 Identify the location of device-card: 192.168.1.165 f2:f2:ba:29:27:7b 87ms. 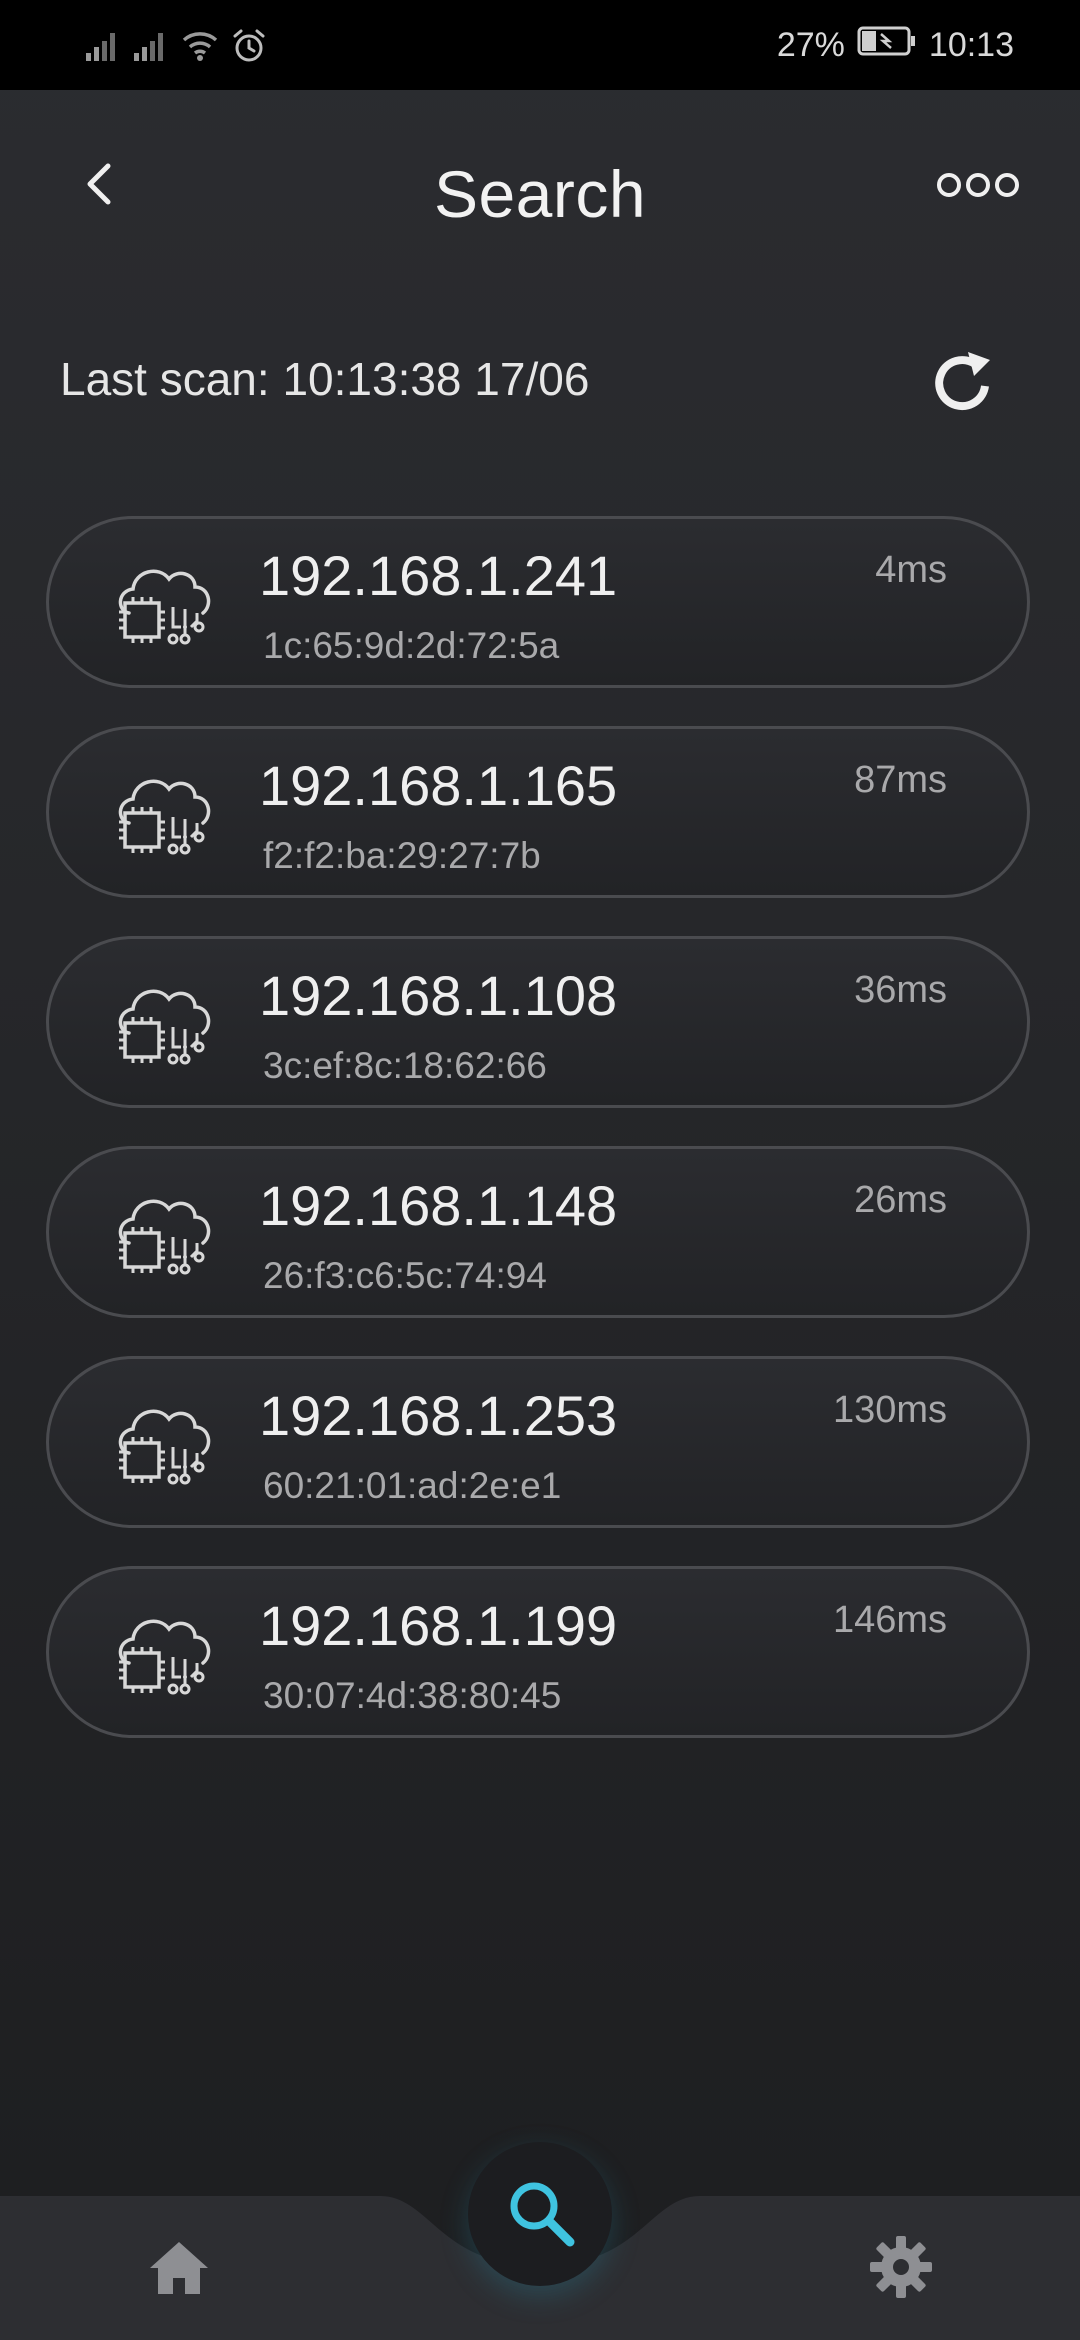
(538, 812).